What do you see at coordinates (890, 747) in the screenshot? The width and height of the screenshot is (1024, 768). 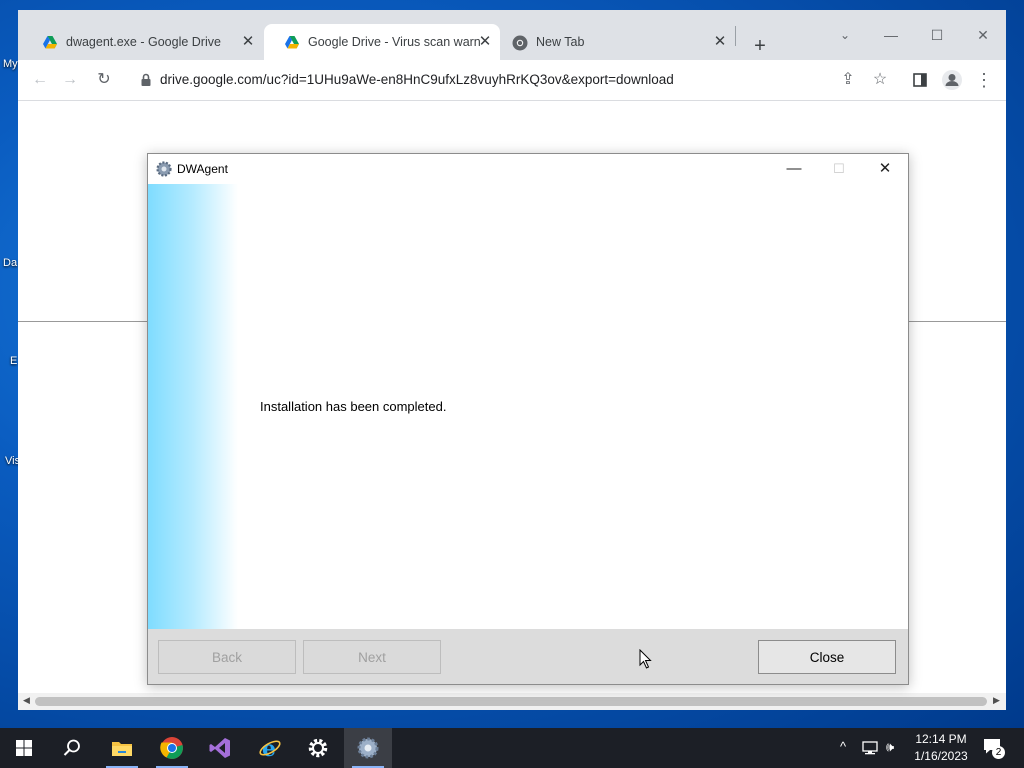 I see `volume-icon: 🕪` at bounding box center [890, 747].